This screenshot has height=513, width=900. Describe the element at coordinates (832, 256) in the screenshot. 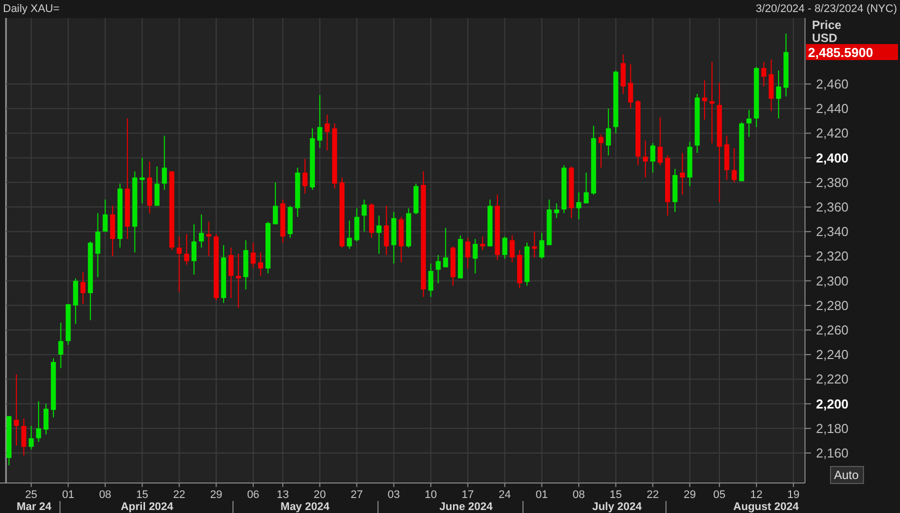

I see `axis-label: 2,320` at that location.